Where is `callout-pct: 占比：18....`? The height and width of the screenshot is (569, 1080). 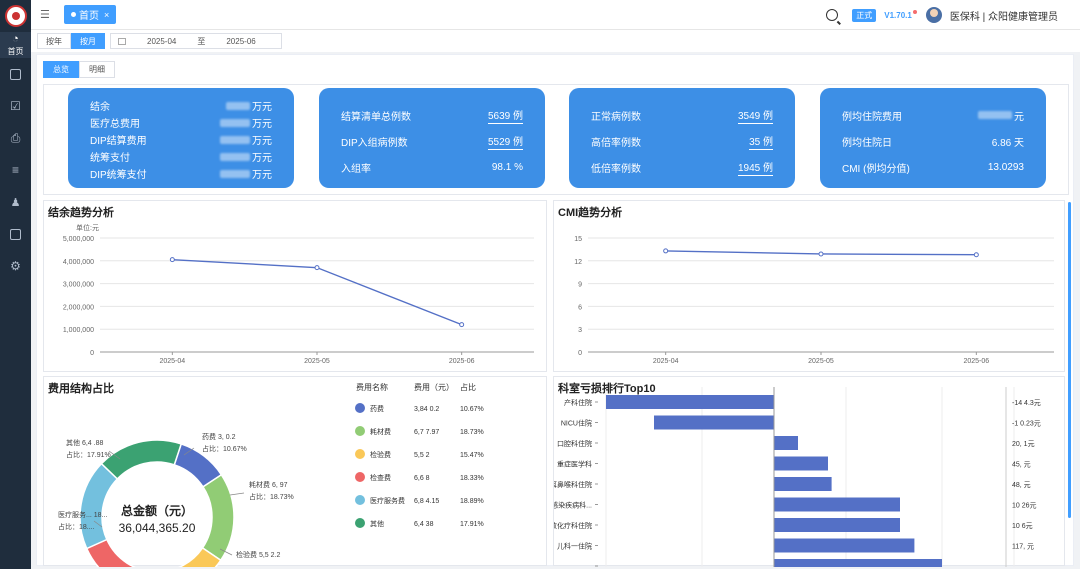 callout-pct: 占比：18.... is located at coordinates (76, 526).